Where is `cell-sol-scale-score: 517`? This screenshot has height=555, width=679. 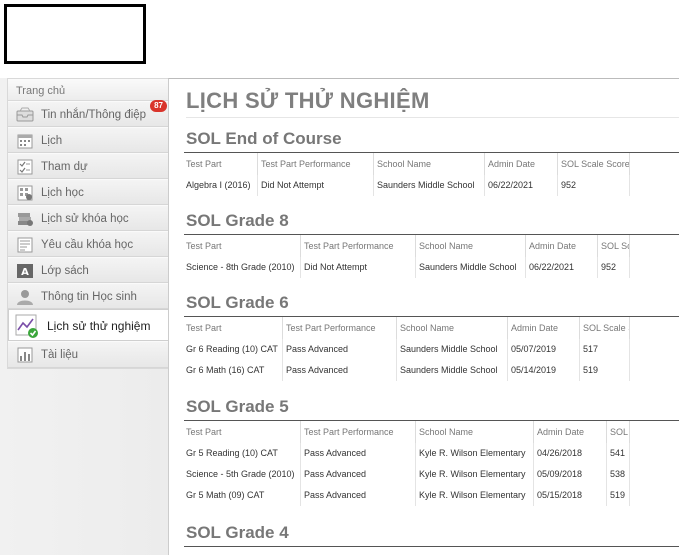
cell-sol-scale-score: 517 is located at coordinates (605, 349).